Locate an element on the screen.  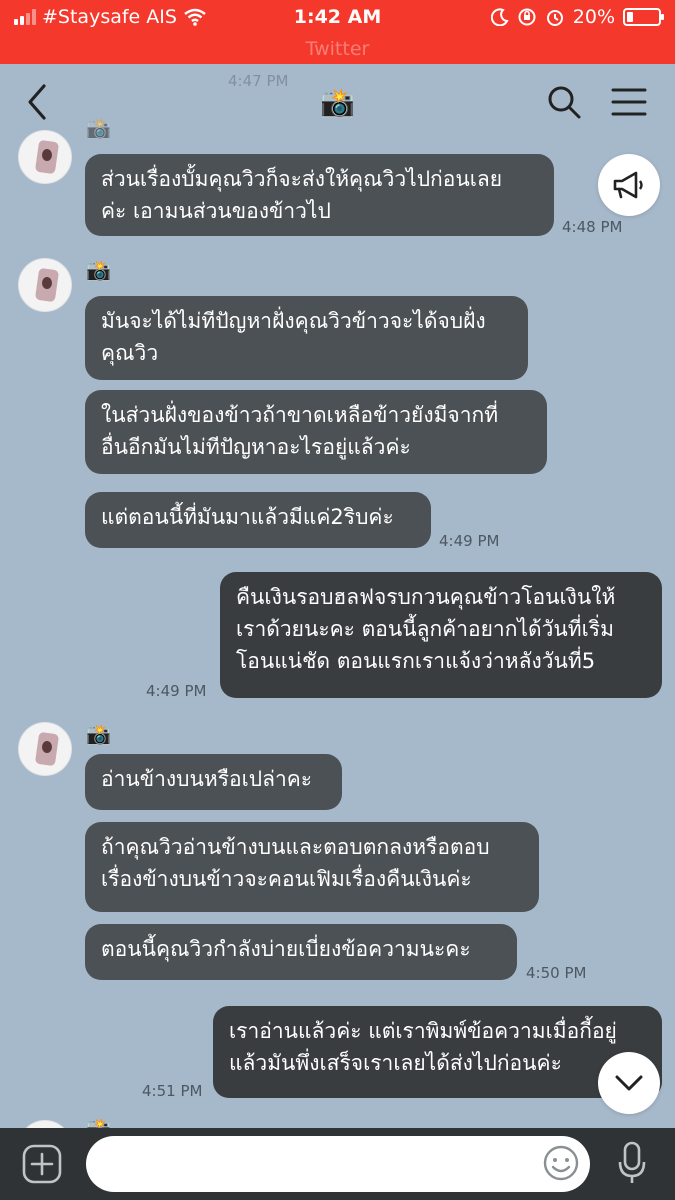
megaphone-icon is located at coordinates (628, 185).